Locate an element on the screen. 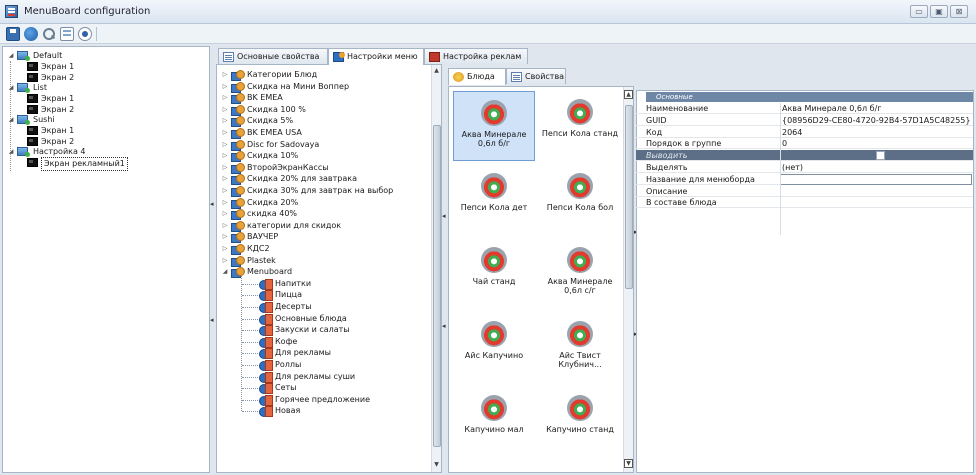 This screenshot has width=976, height=475. save-icon is located at coordinates (13, 34).